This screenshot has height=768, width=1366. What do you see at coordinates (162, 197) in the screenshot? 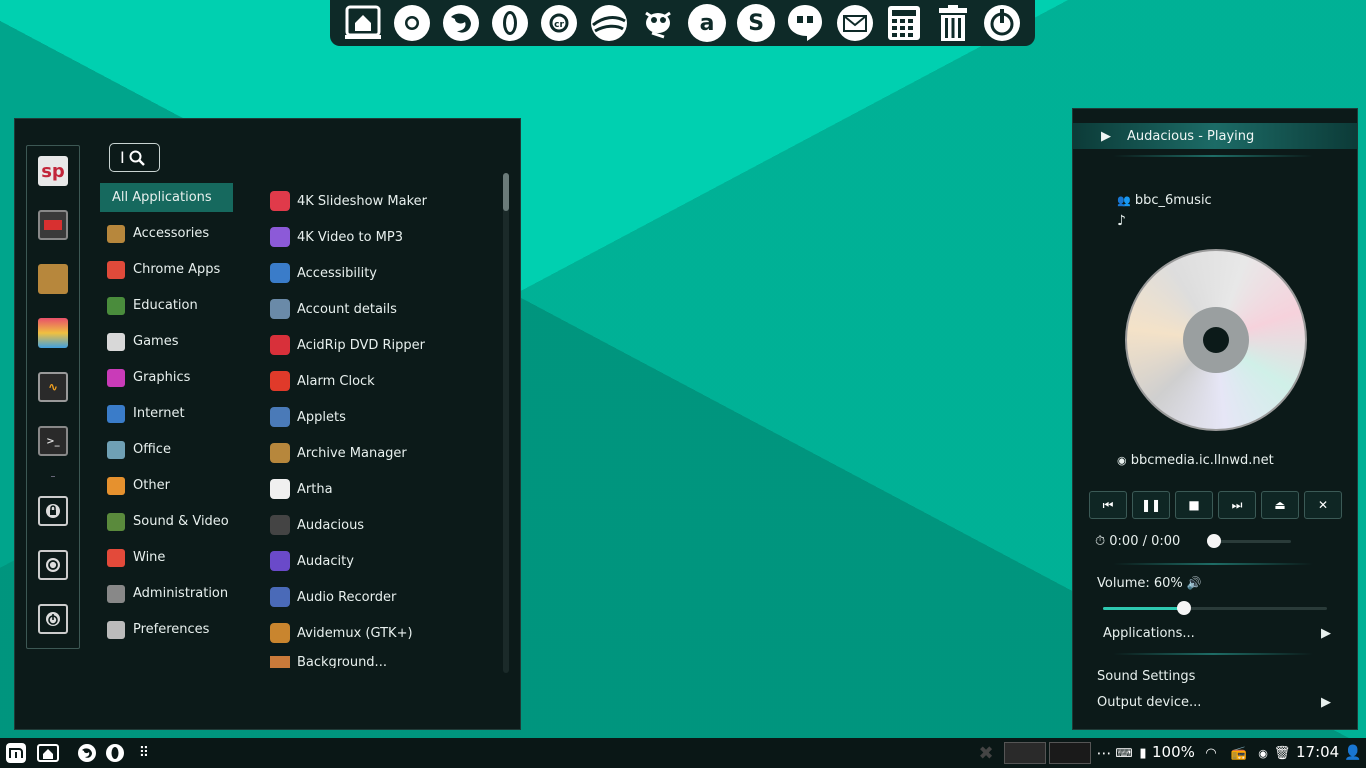
I see `category-label: All Applications` at bounding box center [162, 197].